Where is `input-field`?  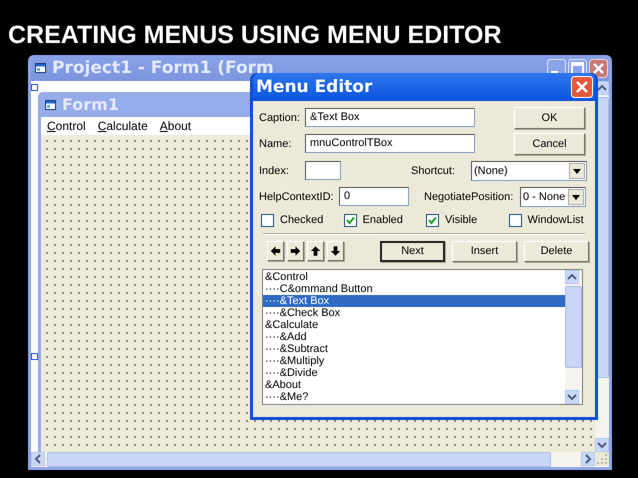
input-field is located at coordinates (323, 170).